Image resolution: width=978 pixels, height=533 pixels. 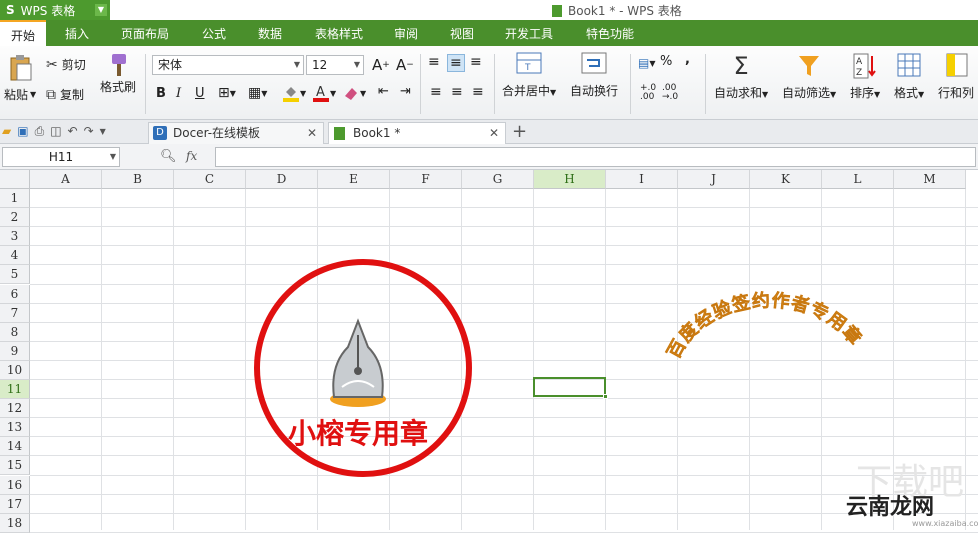 What do you see at coordinates (73, 131) in the screenshot?
I see `undo-icon: ↶` at bounding box center [73, 131].